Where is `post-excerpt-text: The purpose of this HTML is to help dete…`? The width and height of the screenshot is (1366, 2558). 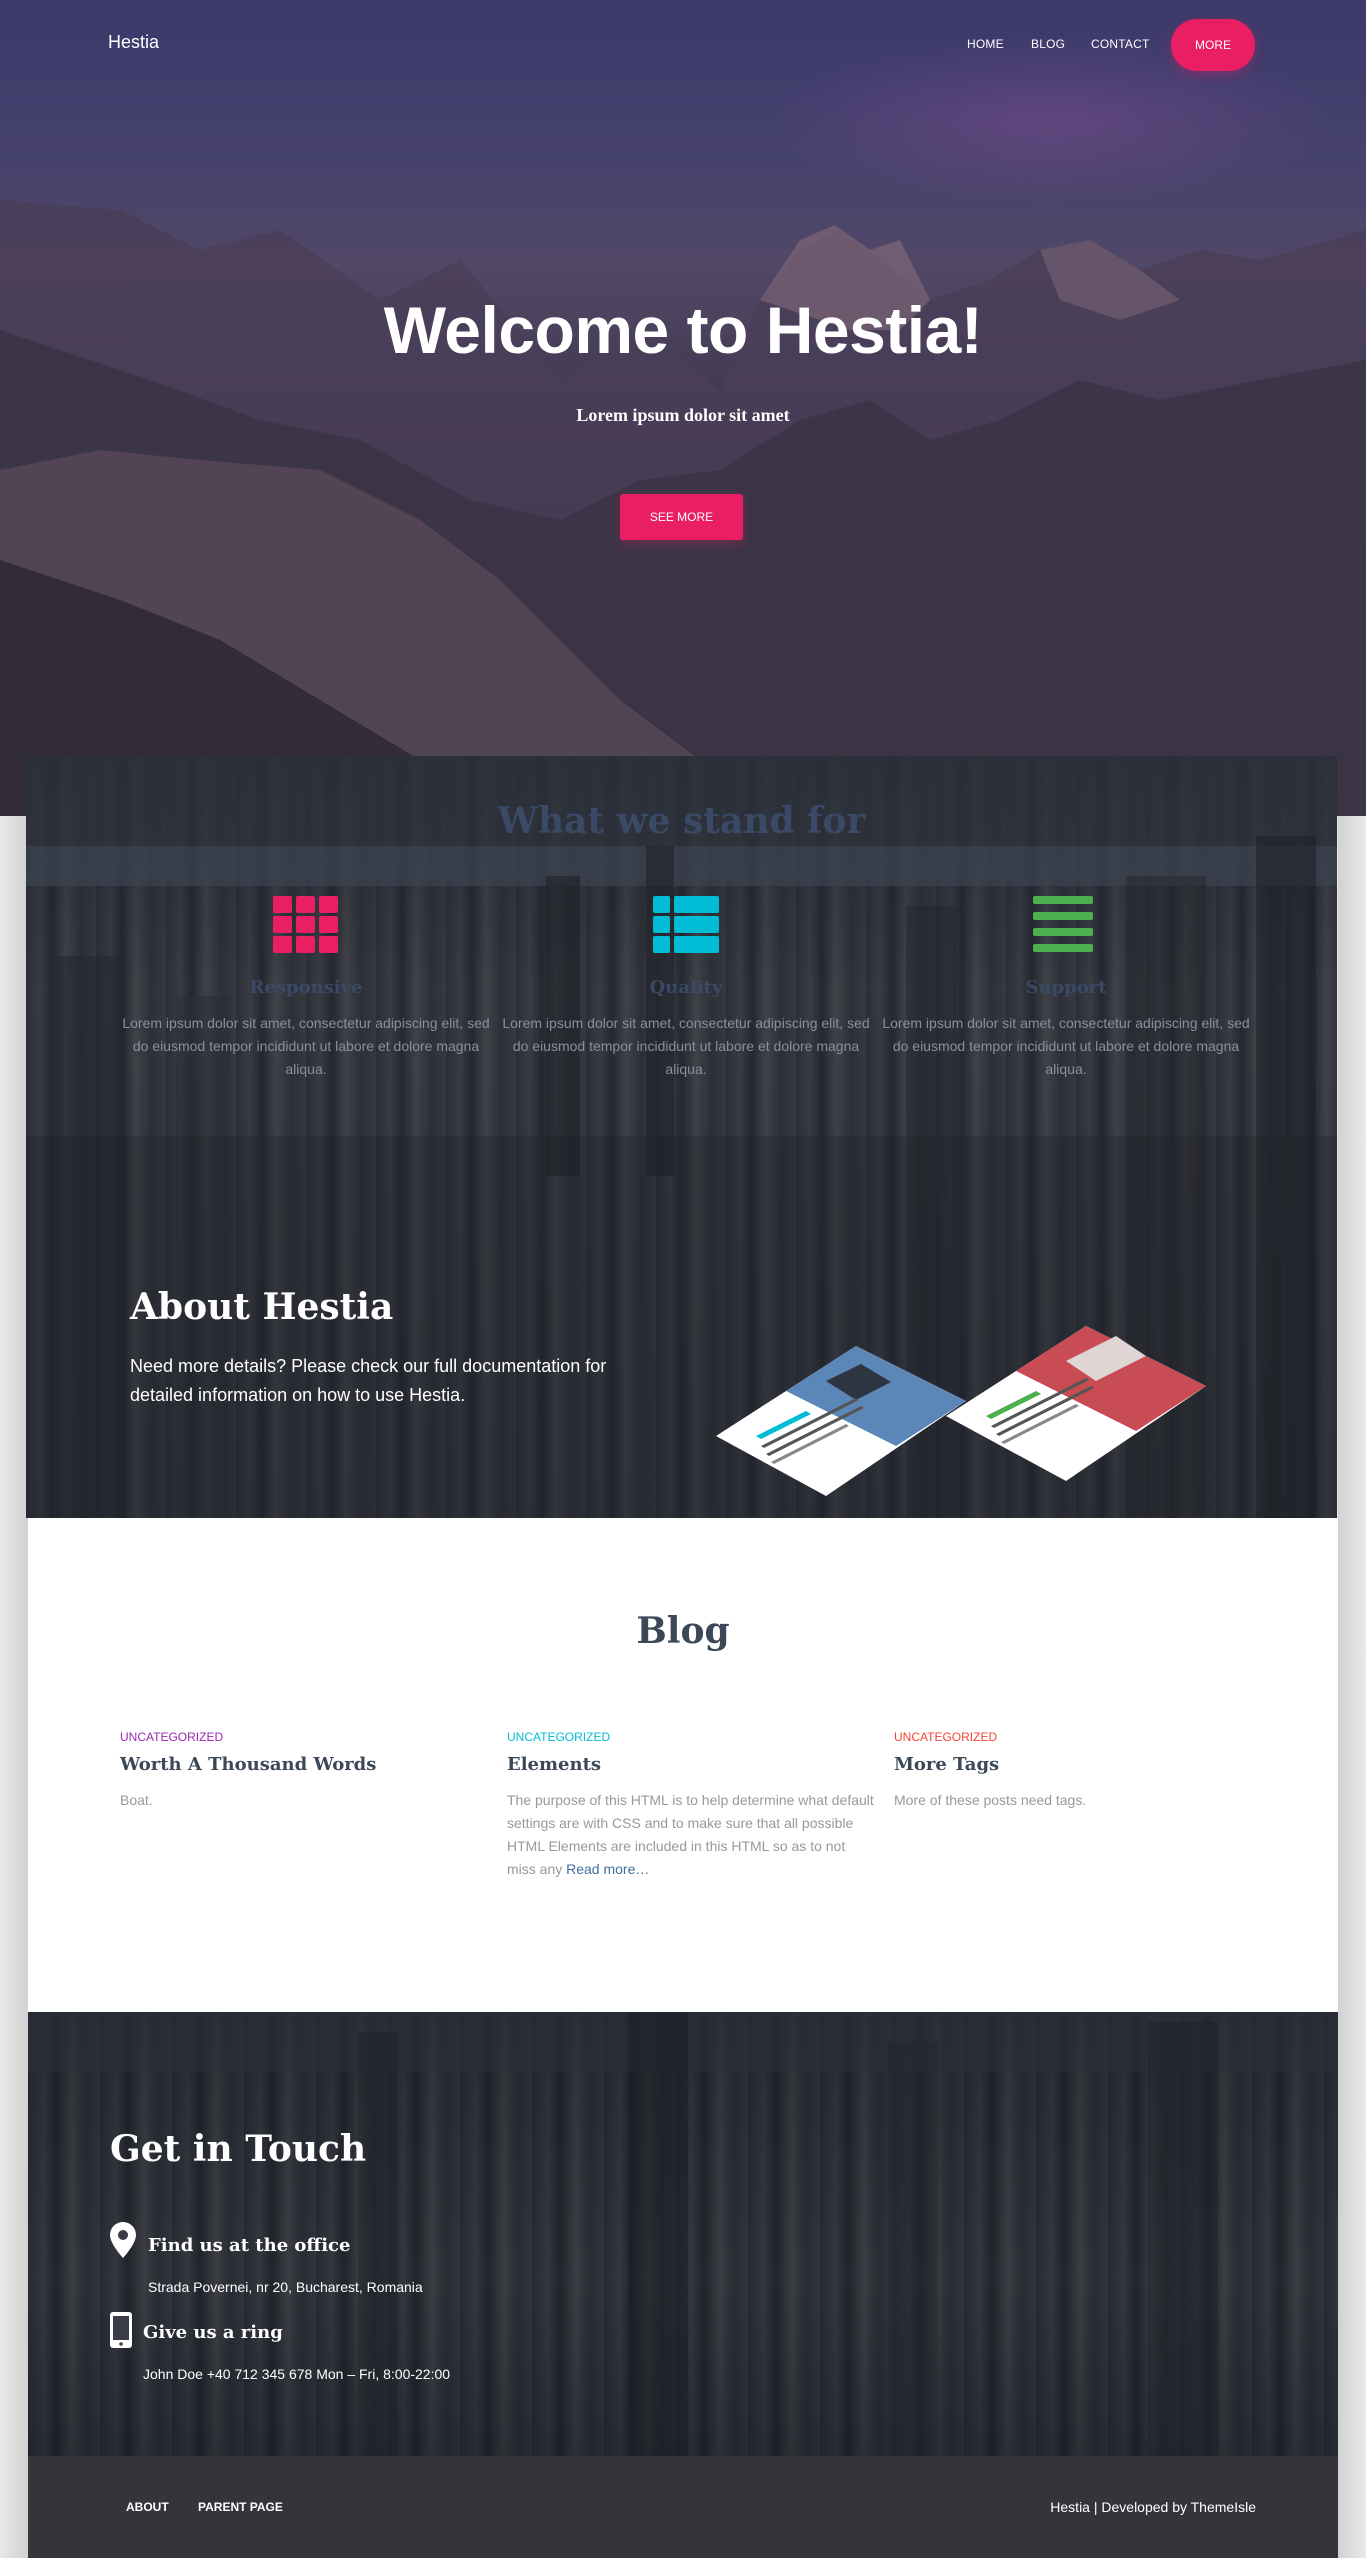
post-excerpt-text: The purpose of this HTML is to help dete… is located at coordinates (690, 1834).